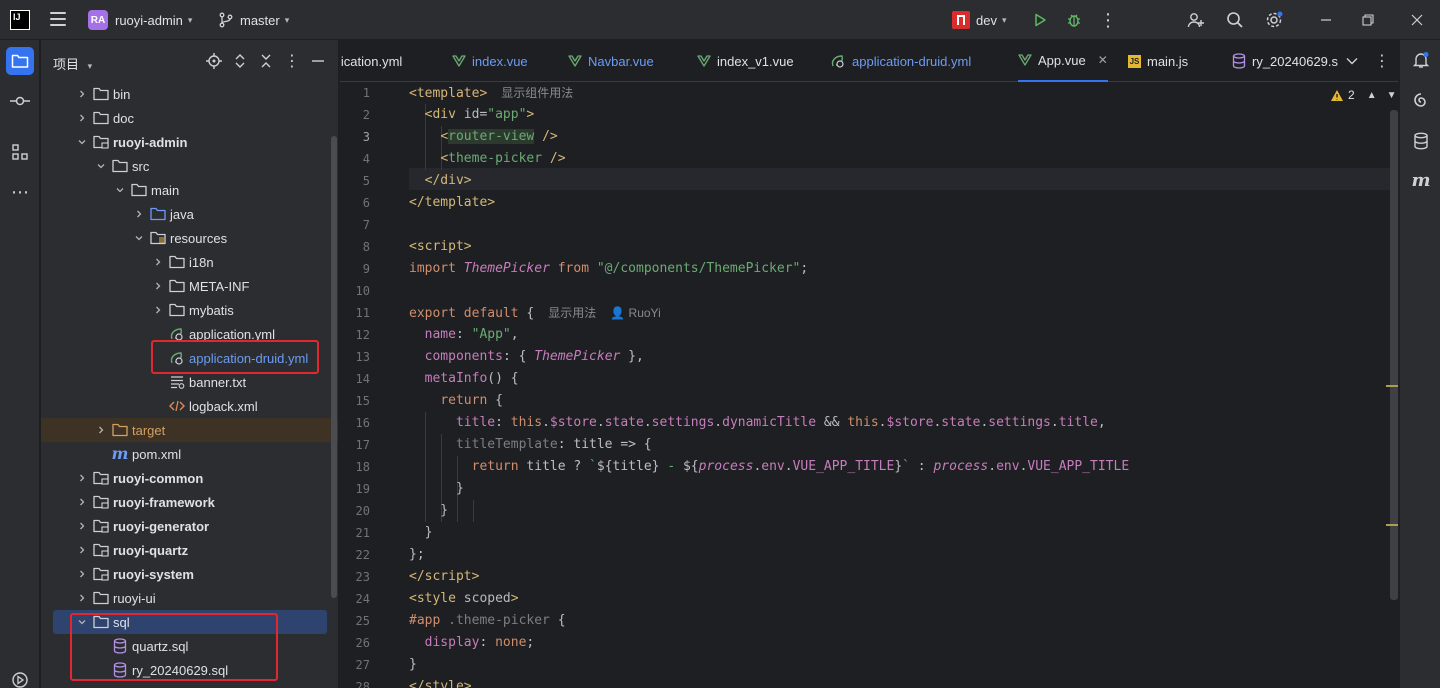  I want to click on tree-node-doc: doc, so click(186, 118).